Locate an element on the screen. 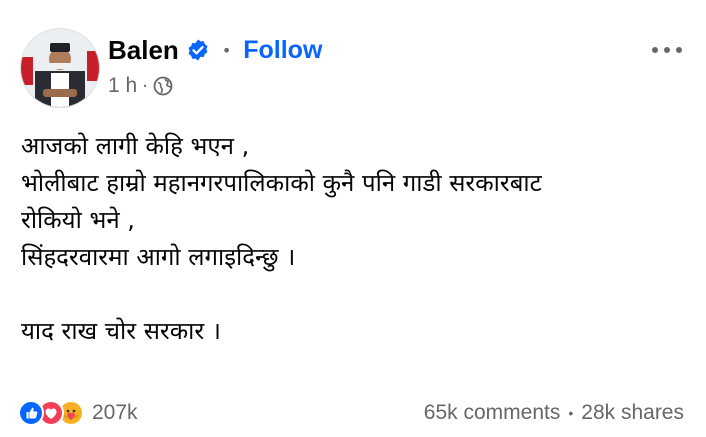 The image size is (706, 437). post-meta: Balen • Follow 1 h · is located at coordinates (215, 65).